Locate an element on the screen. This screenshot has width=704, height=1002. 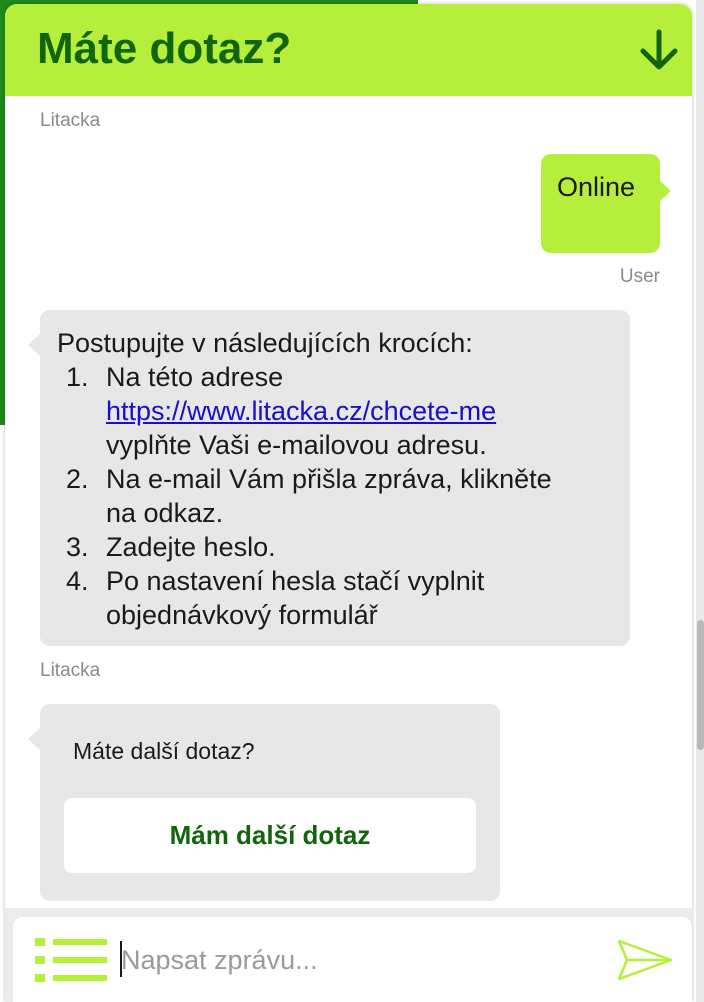
step-number: 1. is located at coordinates (77, 377).